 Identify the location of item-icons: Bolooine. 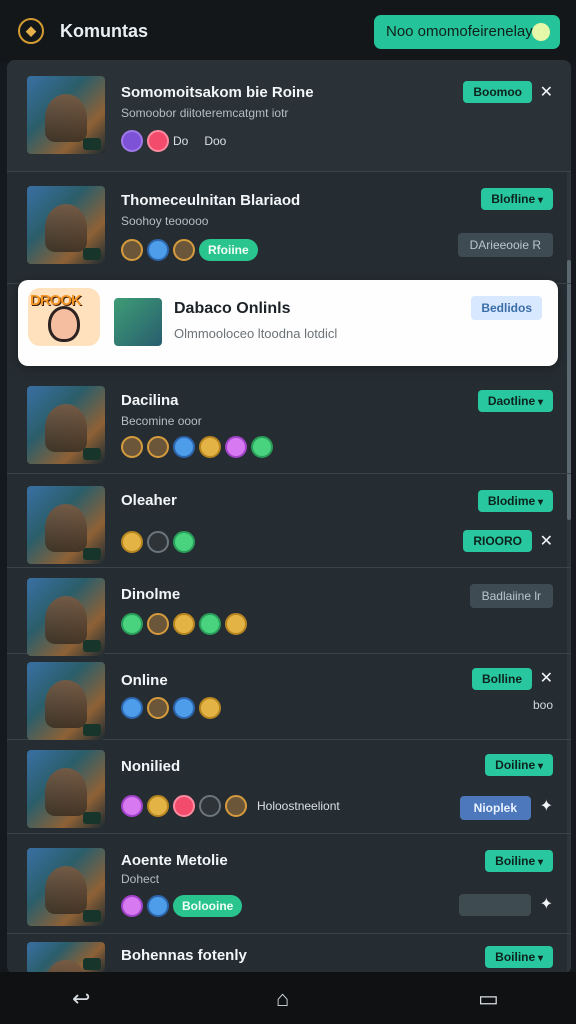
(182, 906).